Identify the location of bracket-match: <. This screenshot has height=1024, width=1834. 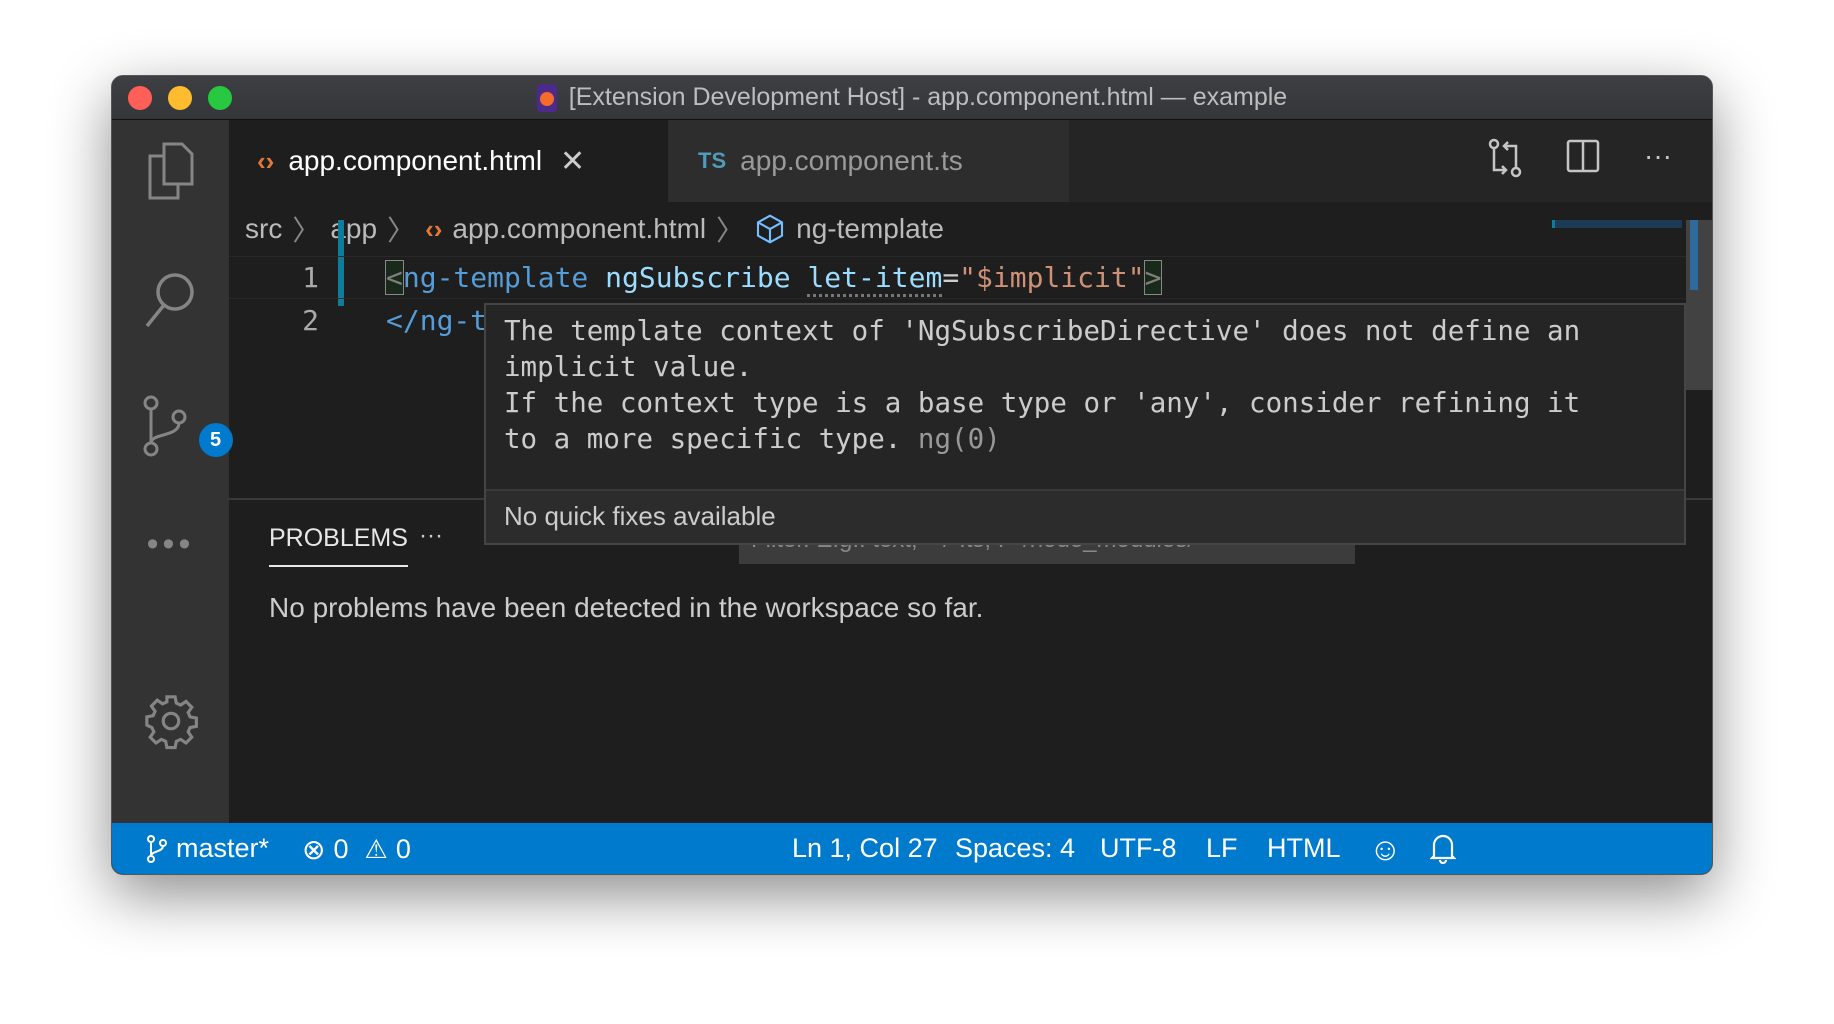
(394, 277).